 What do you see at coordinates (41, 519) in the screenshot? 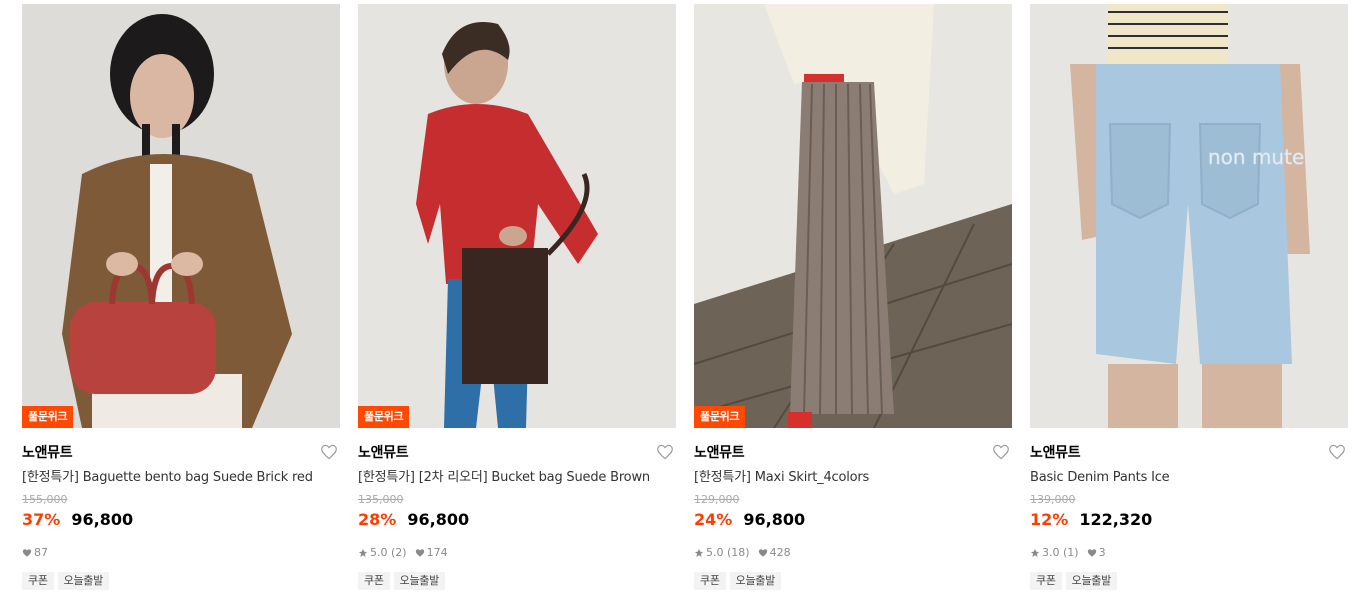
I see `discount-rate: 37%` at bounding box center [41, 519].